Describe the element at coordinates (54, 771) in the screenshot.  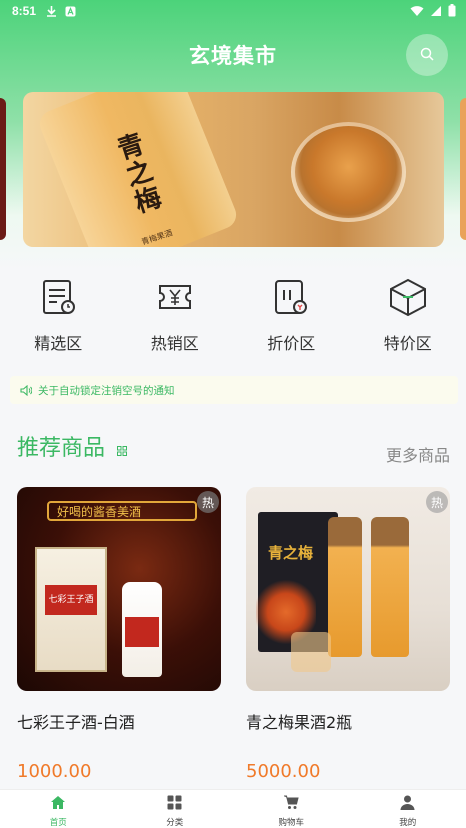
I see `product-price: 1000.00` at that location.